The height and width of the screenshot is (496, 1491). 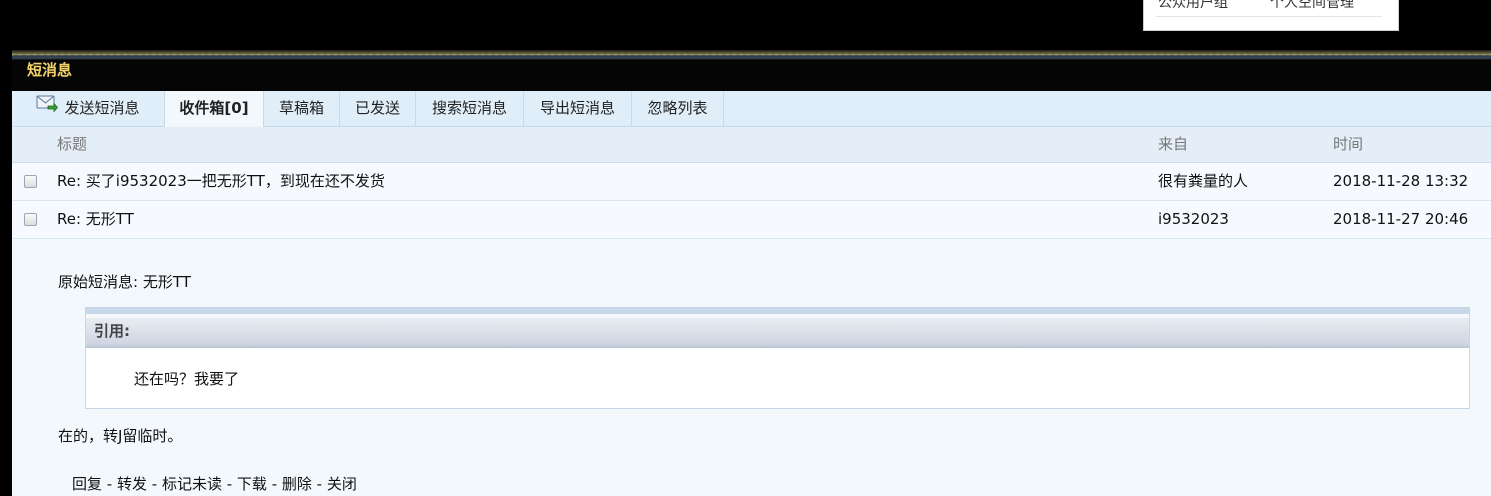 What do you see at coordinates (87, 484) in the screenshot?
I see `reply-link: 回复` at bounding box center [87, 484].